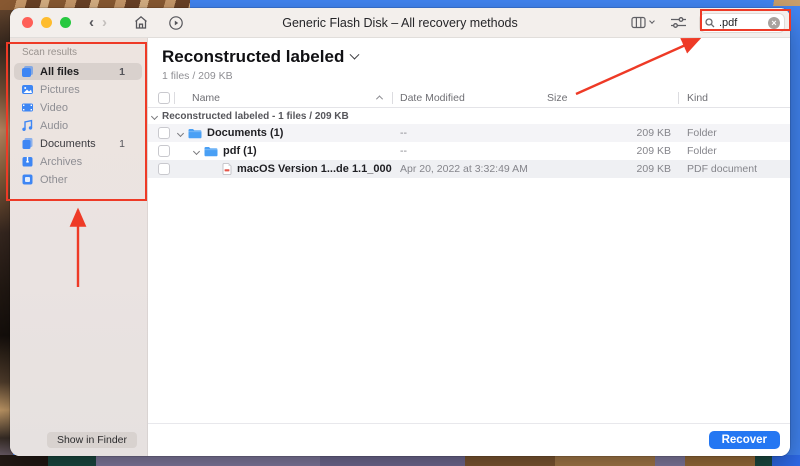 The width and height of the screenshot is (800, 466). I want to click on column-header-kind: Kind, so click(734, 97).